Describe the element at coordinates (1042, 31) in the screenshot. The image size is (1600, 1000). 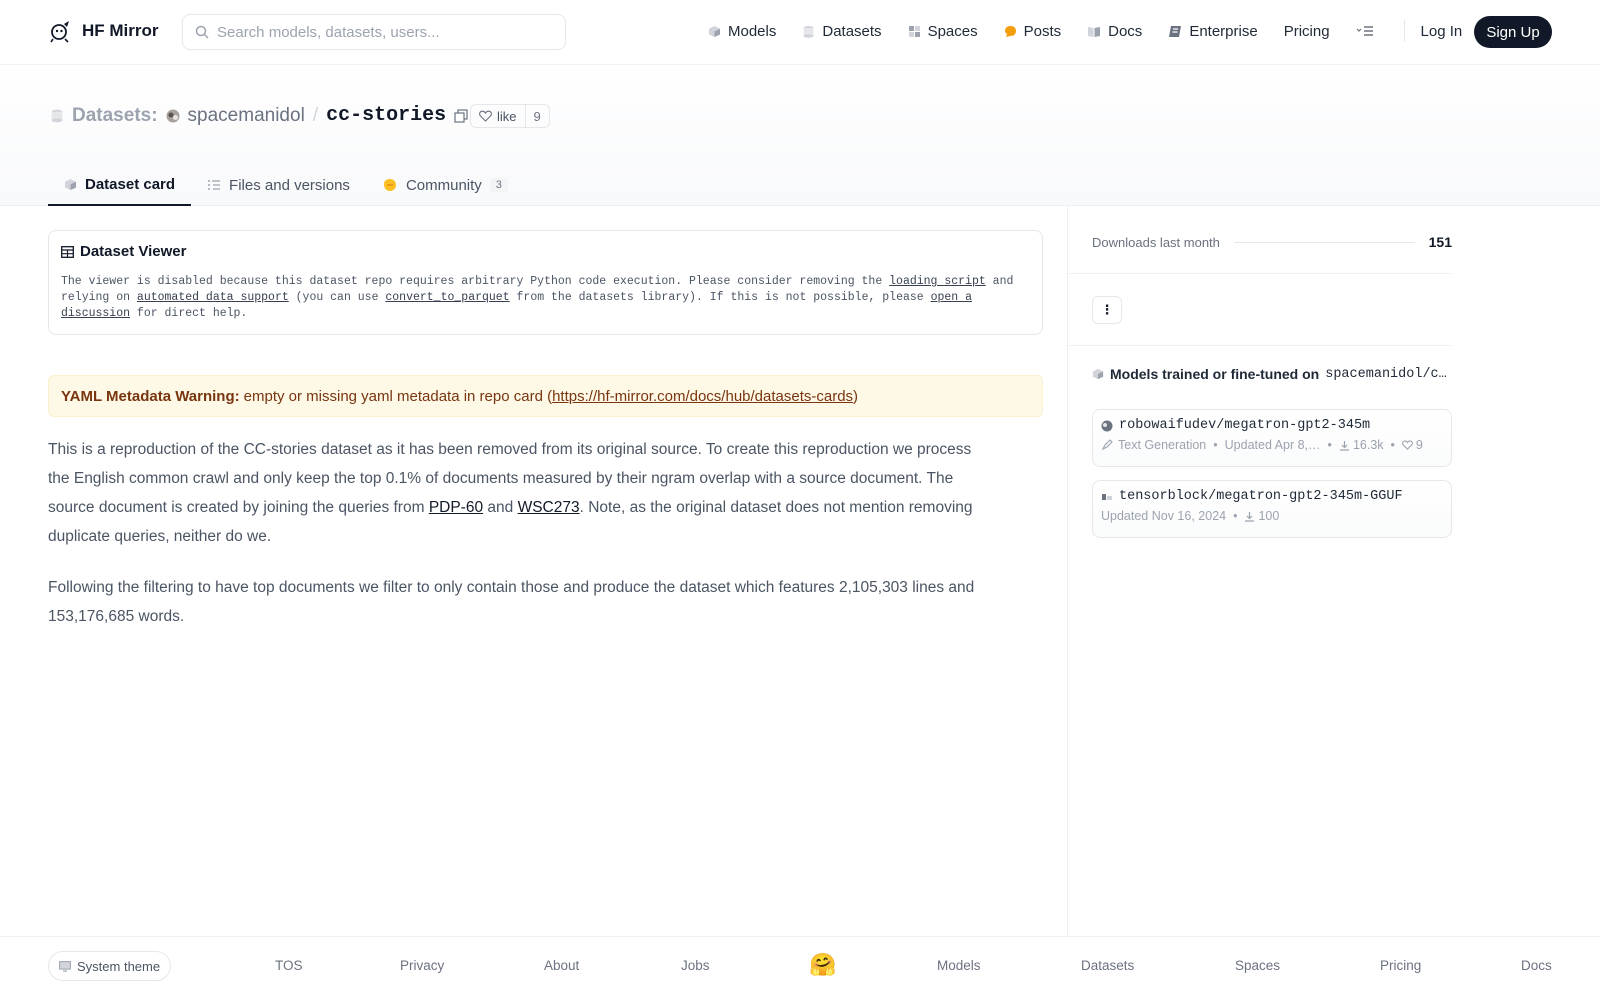
I see `nav-posts-label: Posts` at that location.